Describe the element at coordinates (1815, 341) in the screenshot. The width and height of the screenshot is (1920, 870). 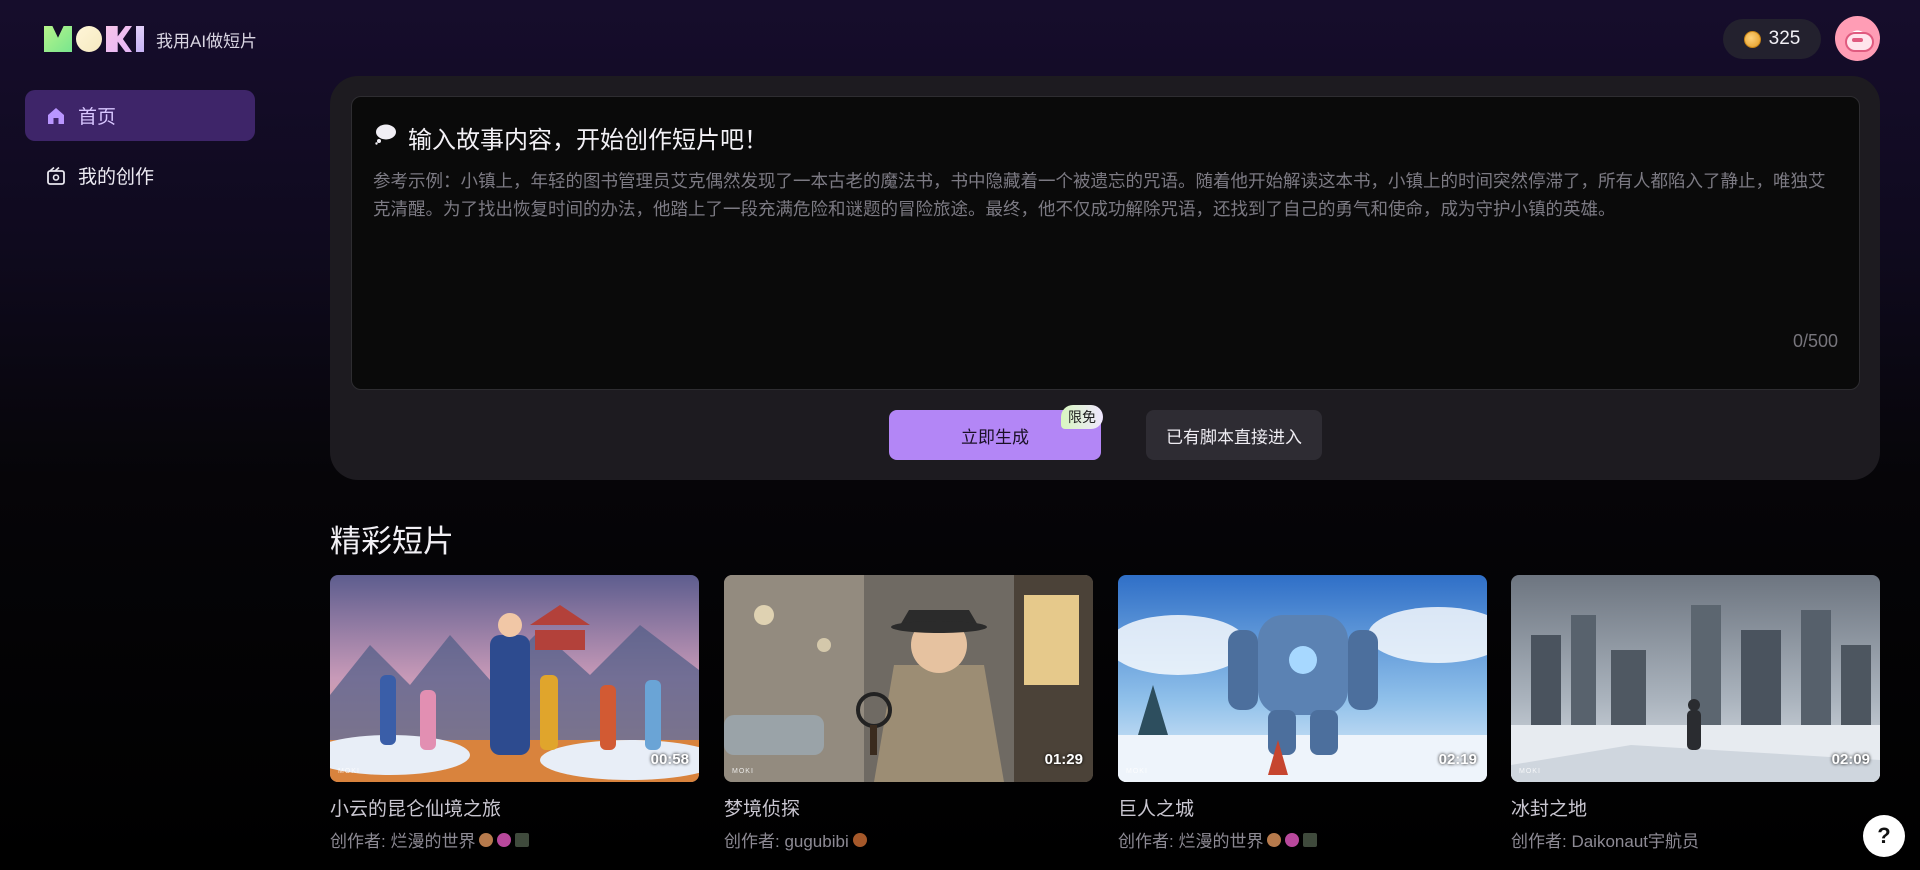
I see `character-counter: 0/500` at that location.